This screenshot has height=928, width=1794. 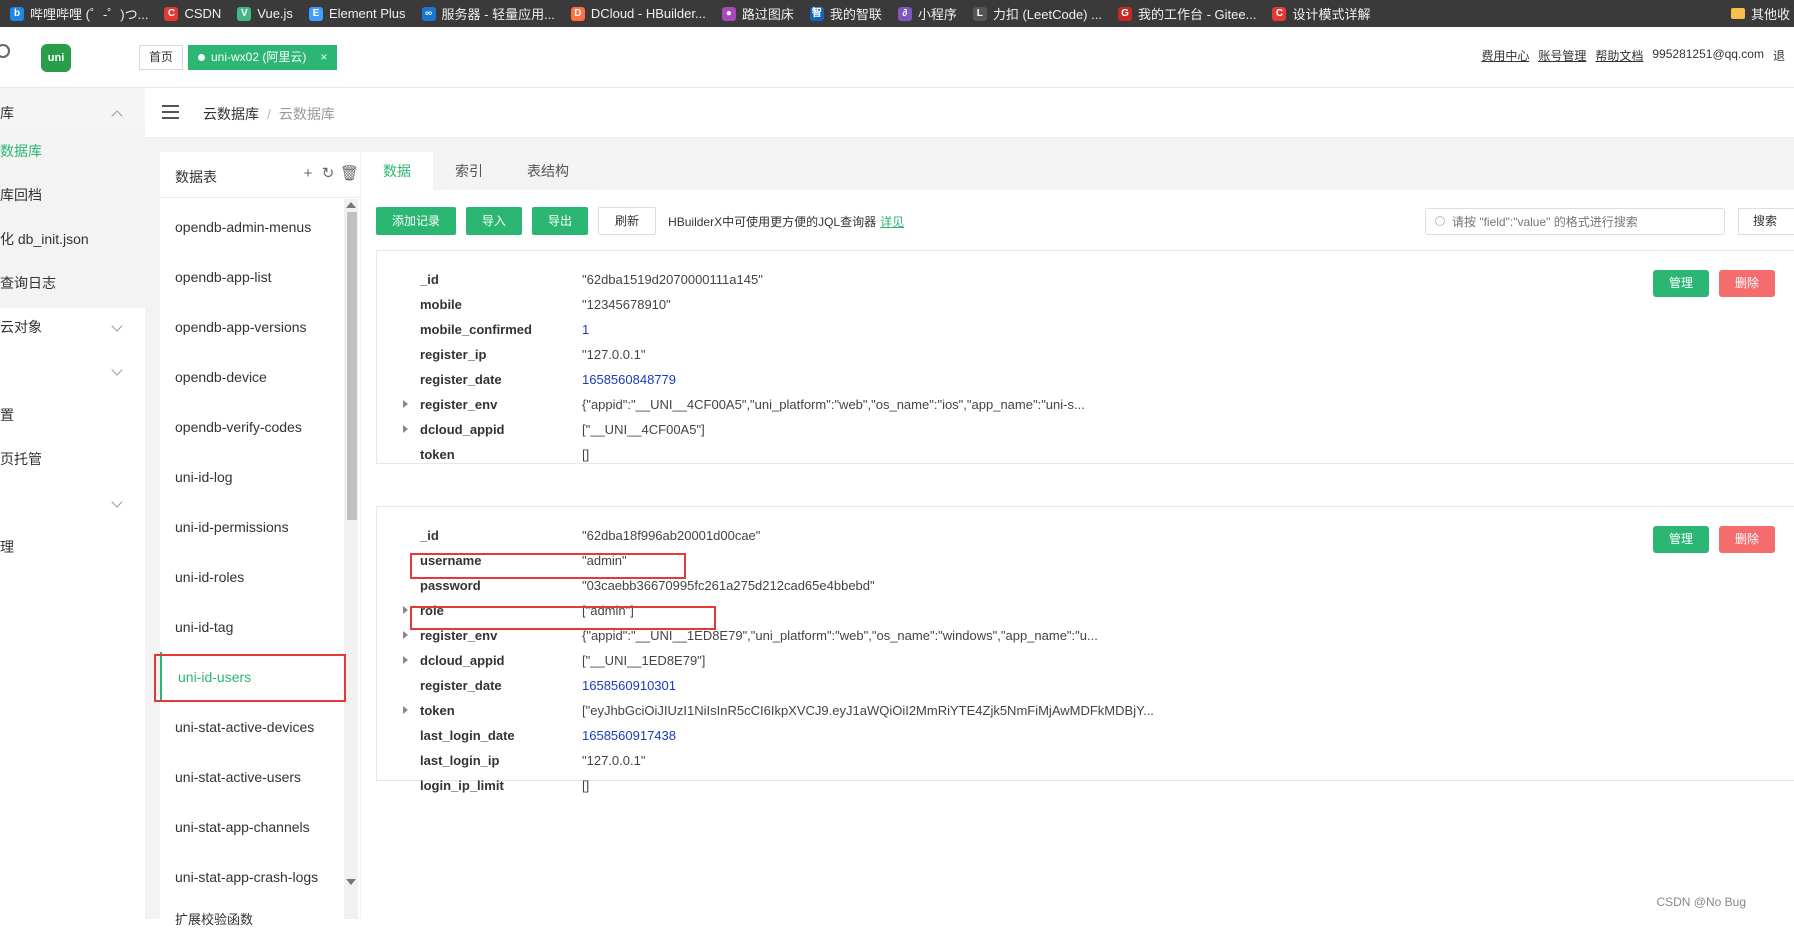 What do you see at coordinates (459, 404) in the screenshot?
I see `field-key: register_env` at bounding box center [459, 404].